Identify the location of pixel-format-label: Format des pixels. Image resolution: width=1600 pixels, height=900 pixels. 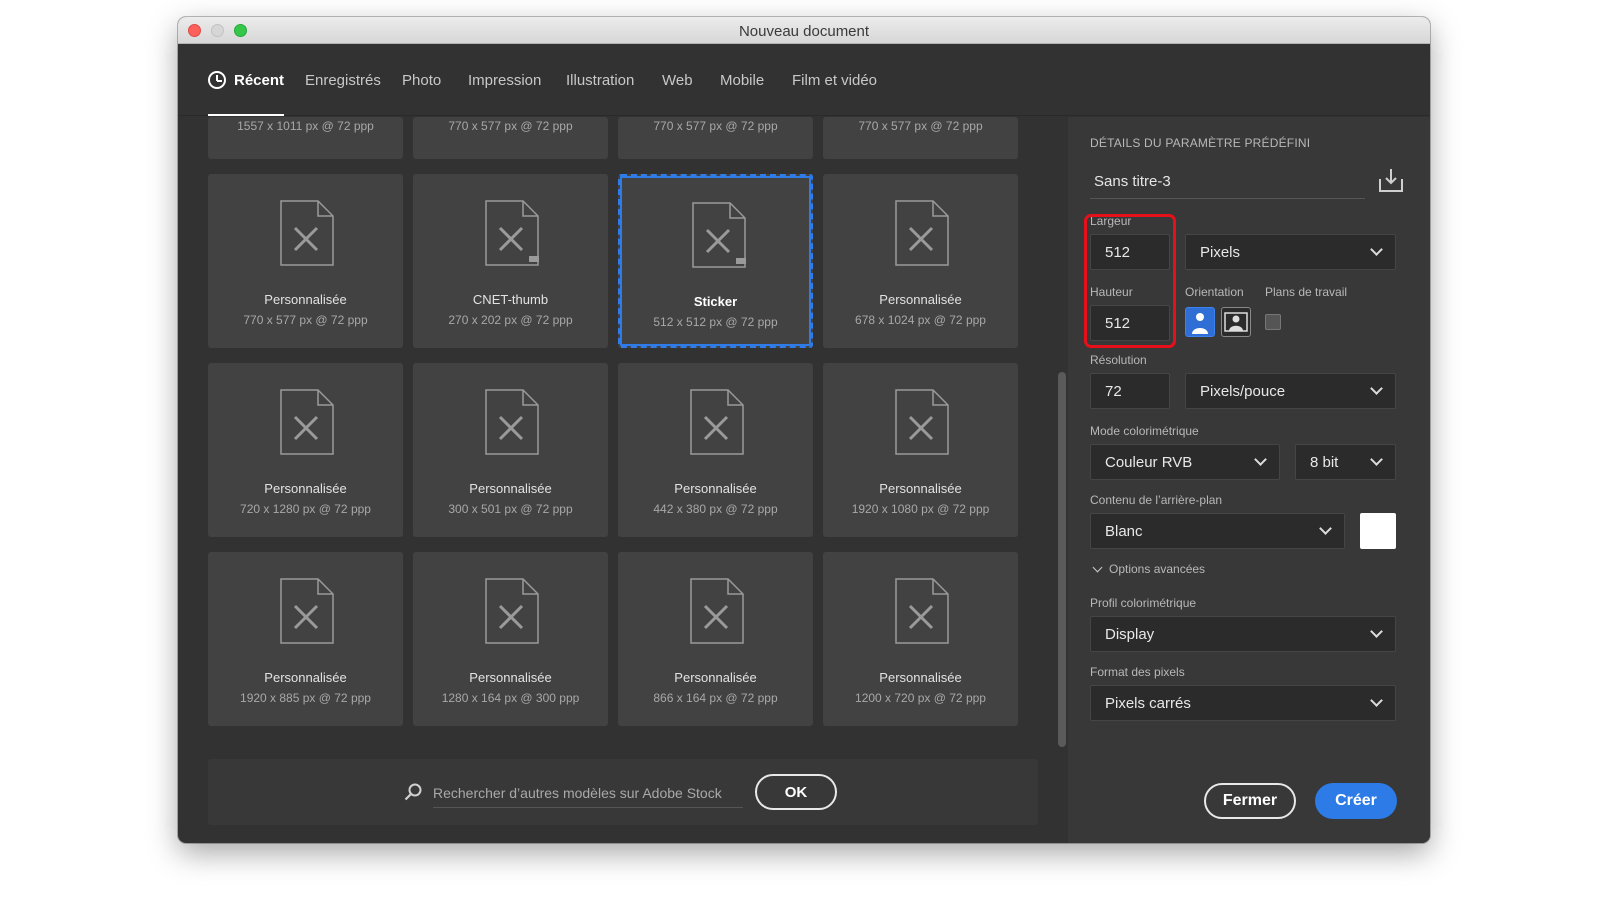
(1137, 672).